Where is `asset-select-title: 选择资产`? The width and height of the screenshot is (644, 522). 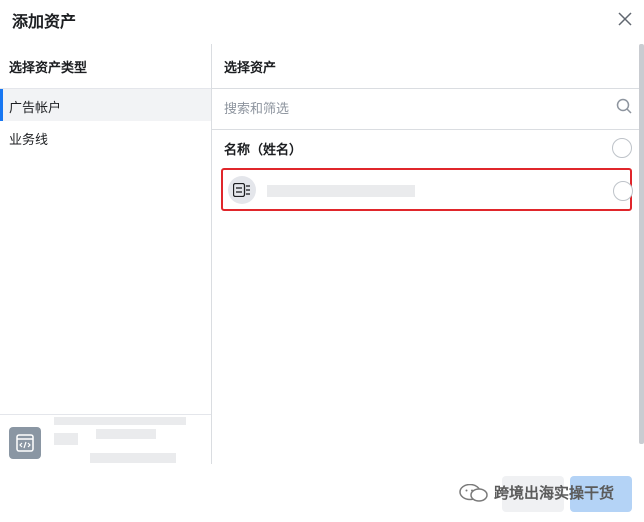
asset-select-title: 选择资产 is located at coordinates (250, 68).